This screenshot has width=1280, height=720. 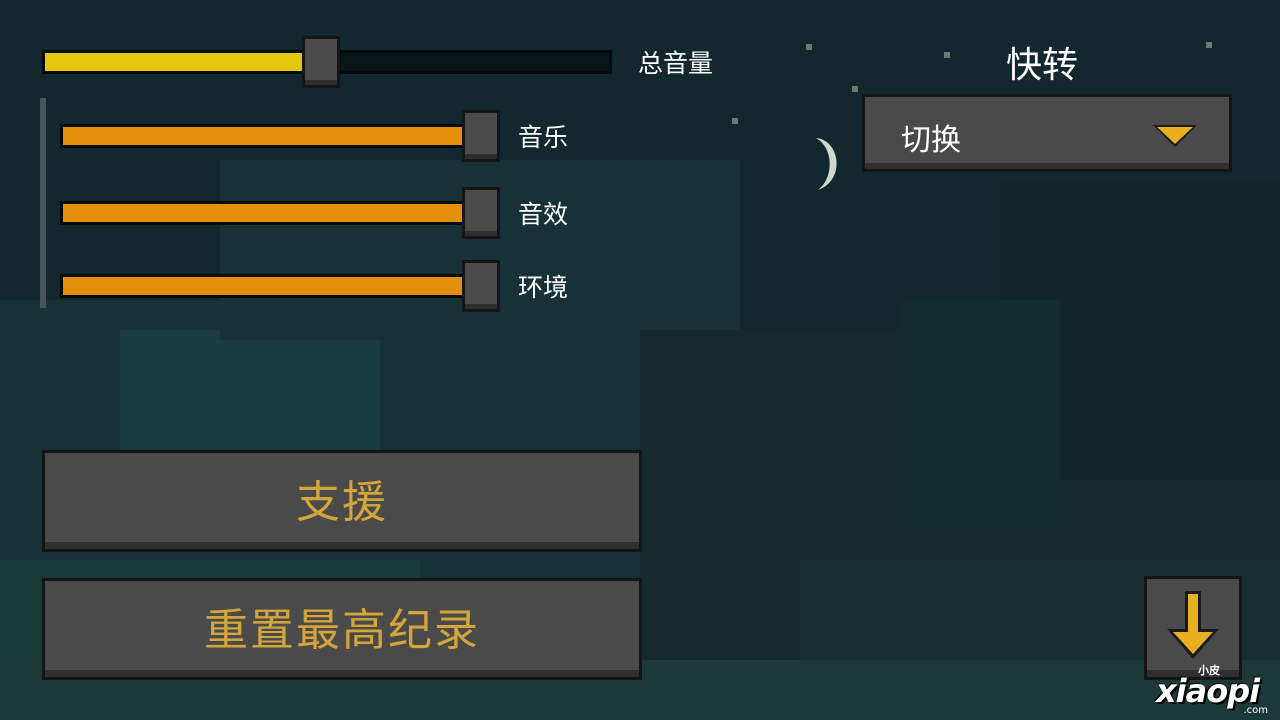 What do you see at coordinates (1255, 710) in the screenshot?
I see `watermark-domain: .com` at bounding box center [1255, 710].